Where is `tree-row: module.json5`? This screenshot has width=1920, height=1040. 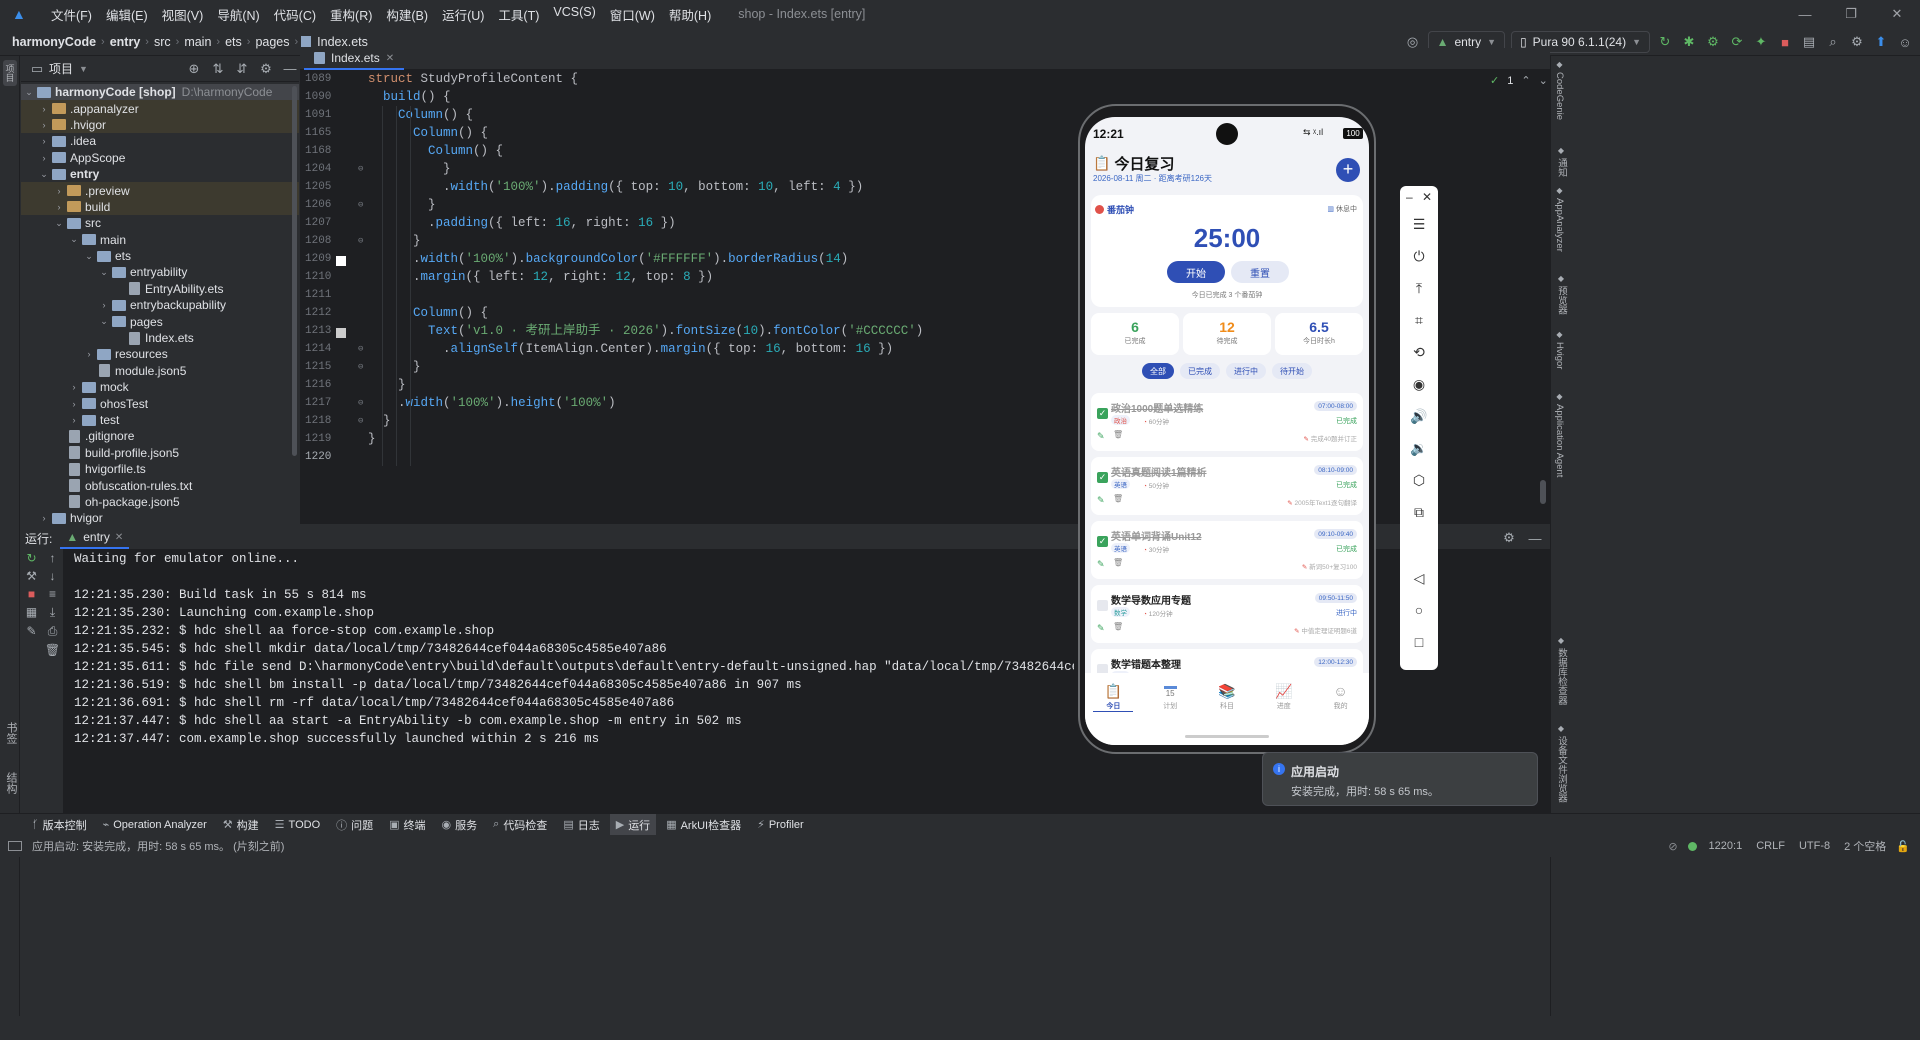
tree-row: module.json5 is located at coordinates (160, 371).